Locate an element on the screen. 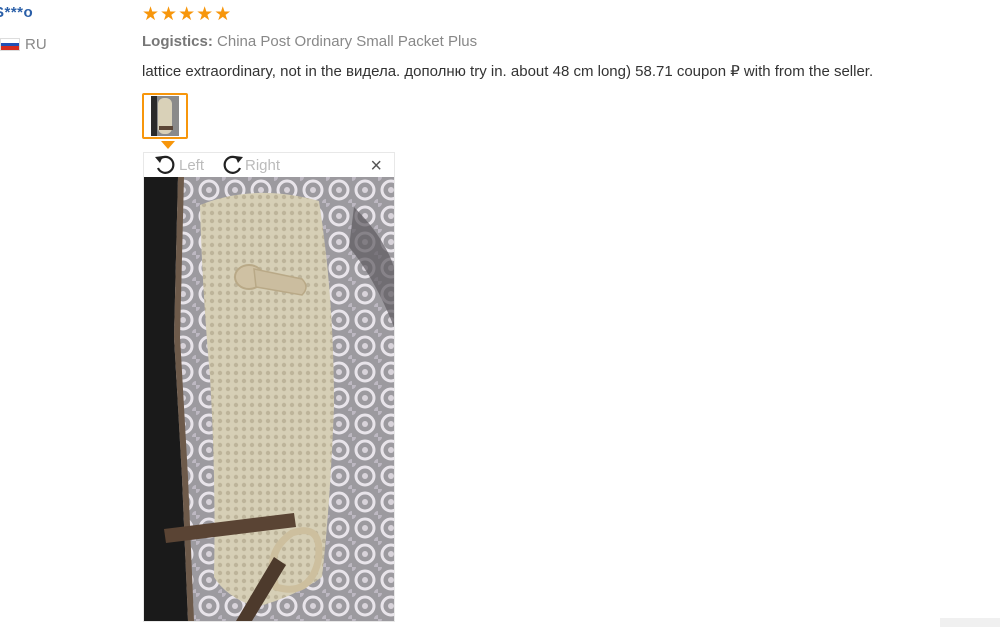  close-icon: × is located at coordinates (376, 166).